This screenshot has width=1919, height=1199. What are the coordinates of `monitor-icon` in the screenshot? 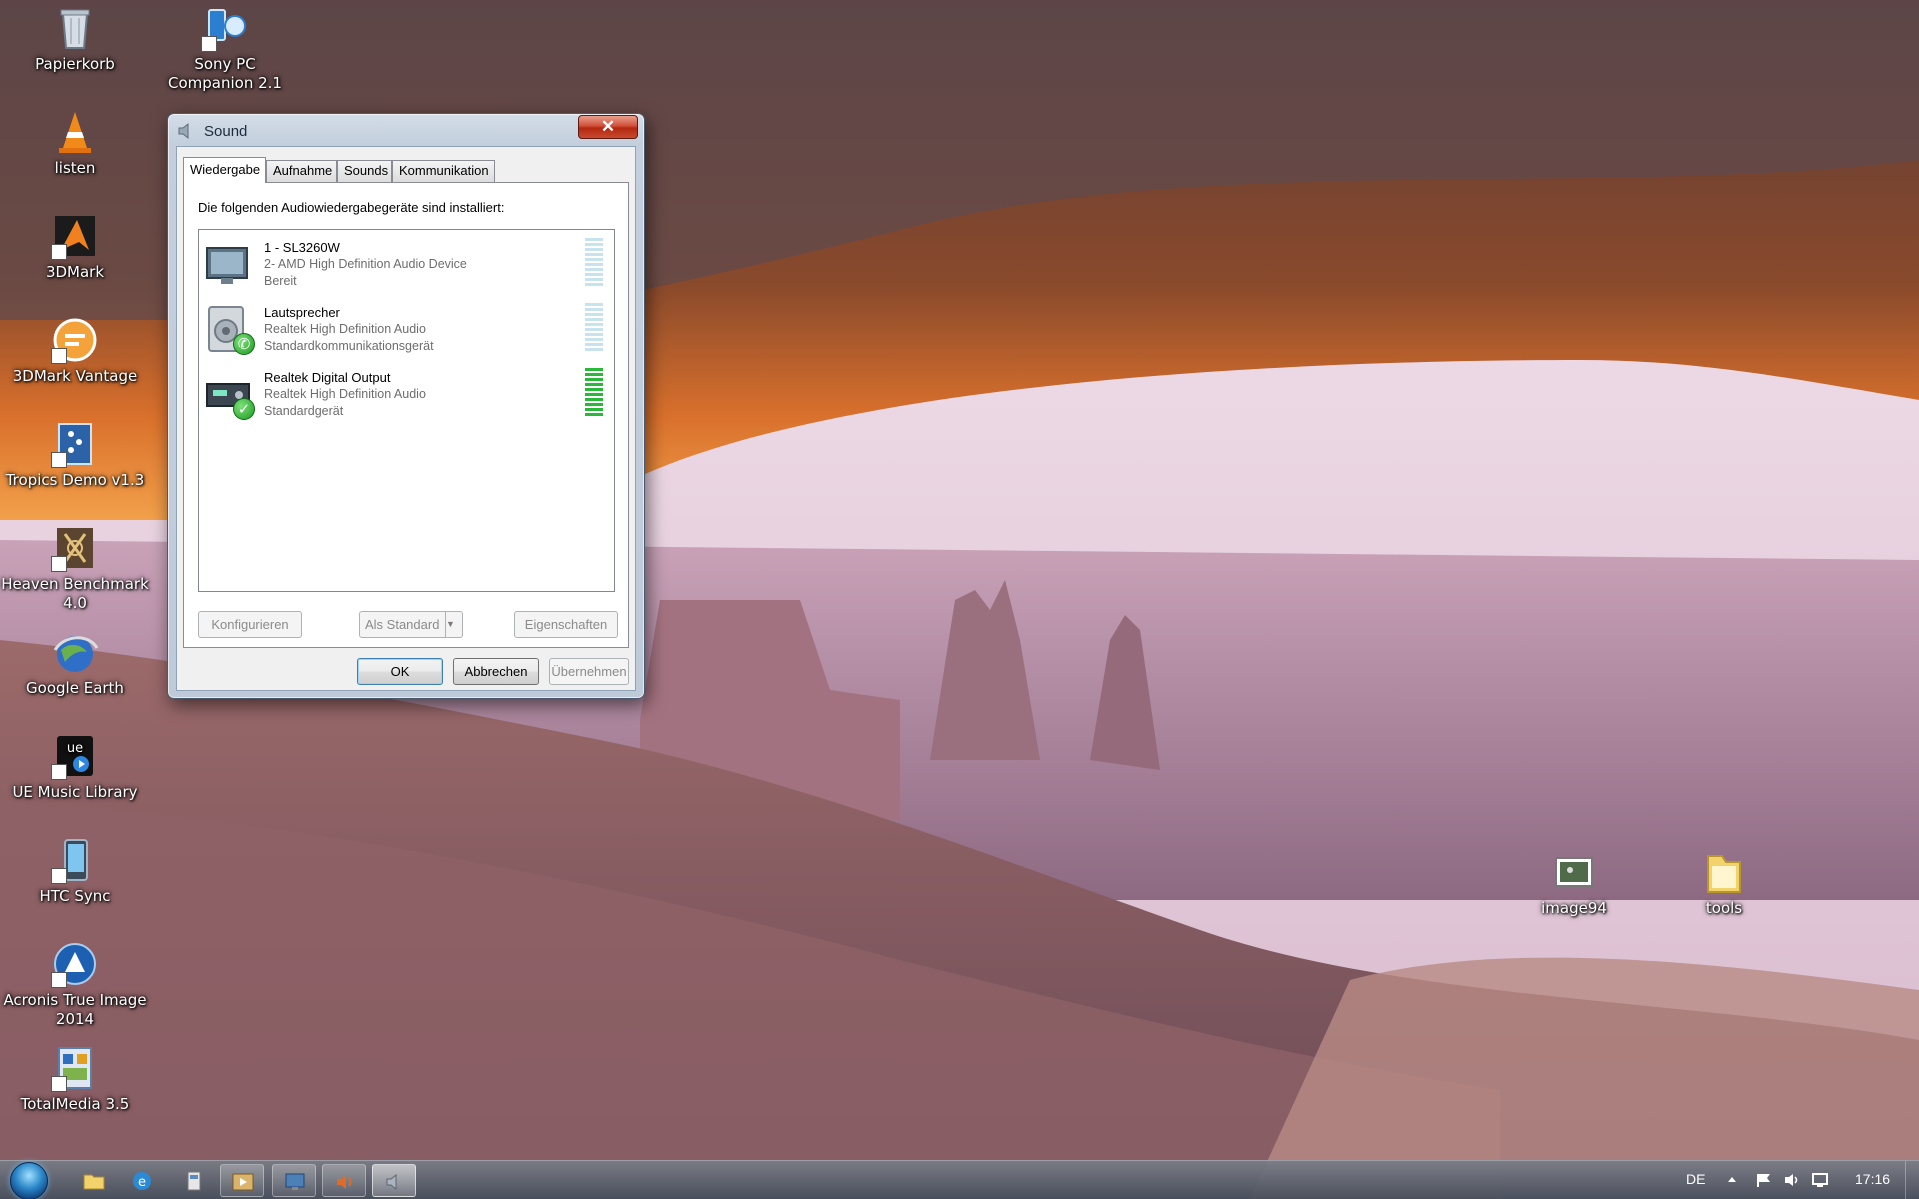 It's located at (228, 264).